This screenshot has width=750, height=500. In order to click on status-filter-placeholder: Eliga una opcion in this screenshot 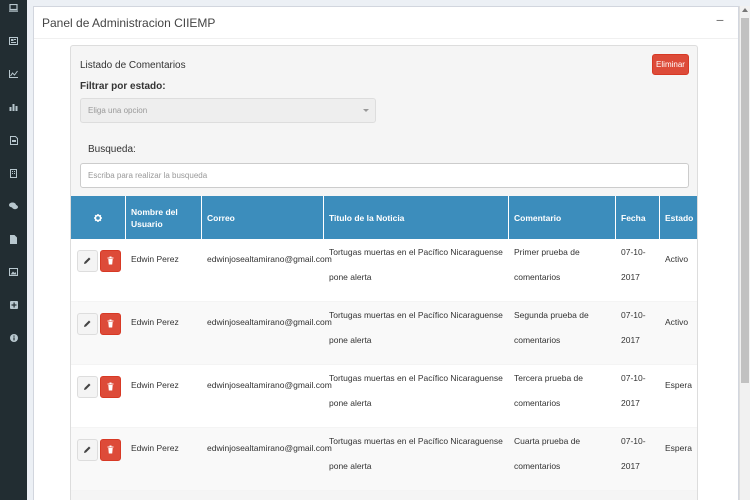, I will do `click(118, 110)`.